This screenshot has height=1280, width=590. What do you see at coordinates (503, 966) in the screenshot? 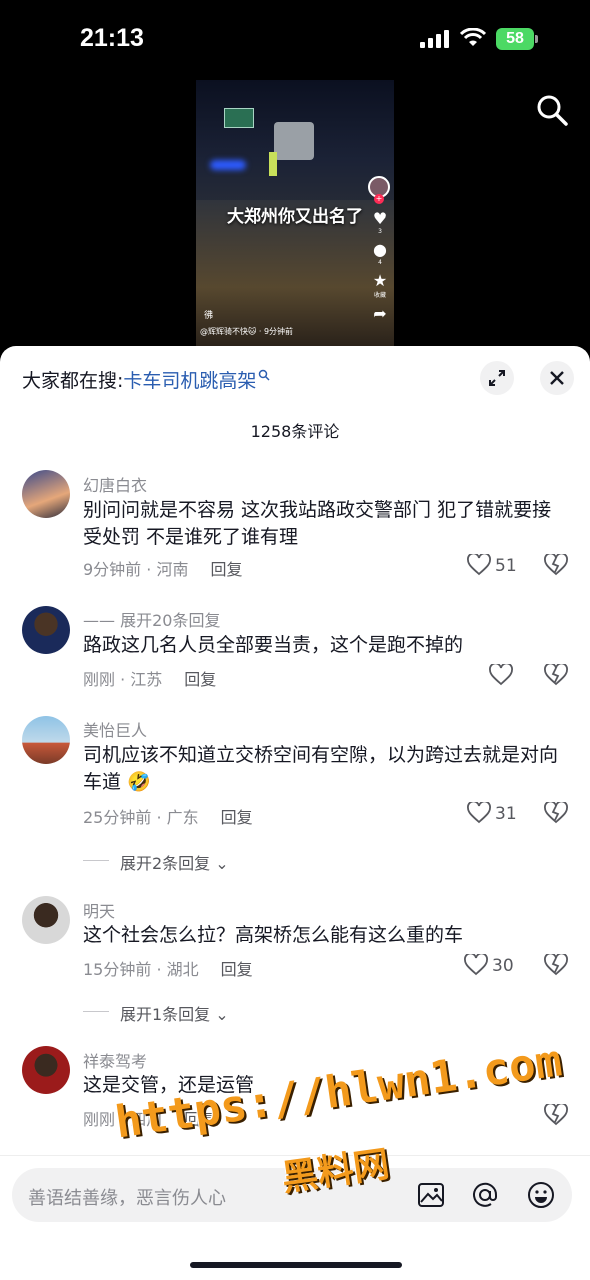
I see `like-count: 30` at bounding box center [503, 966].